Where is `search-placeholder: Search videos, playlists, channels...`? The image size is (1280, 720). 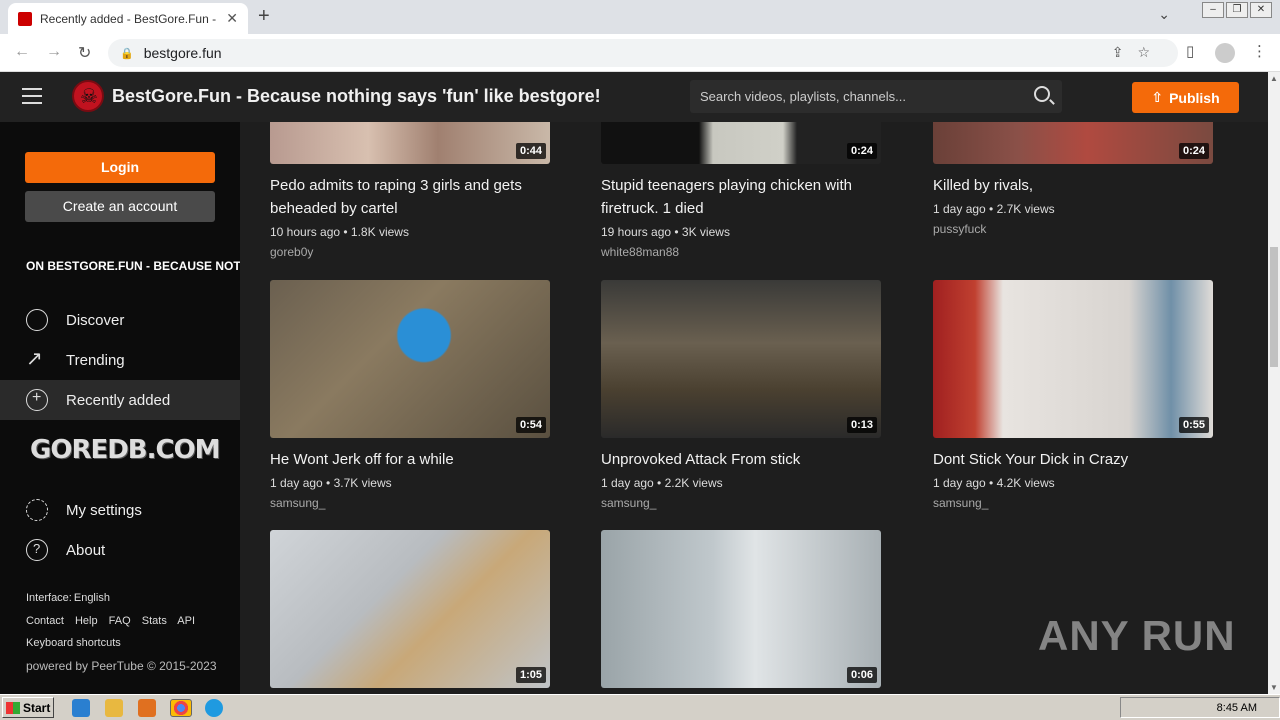 search-placeholder: Search videos, playlists, channels... is located at coordinates (803, 96).